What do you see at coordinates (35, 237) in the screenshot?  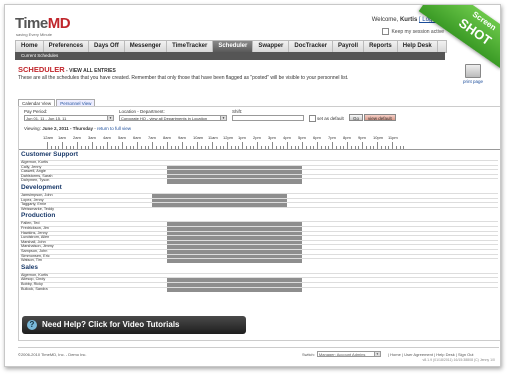 I see `employee-name: Lundstrom, Allen` at bounding box center [35, 237].